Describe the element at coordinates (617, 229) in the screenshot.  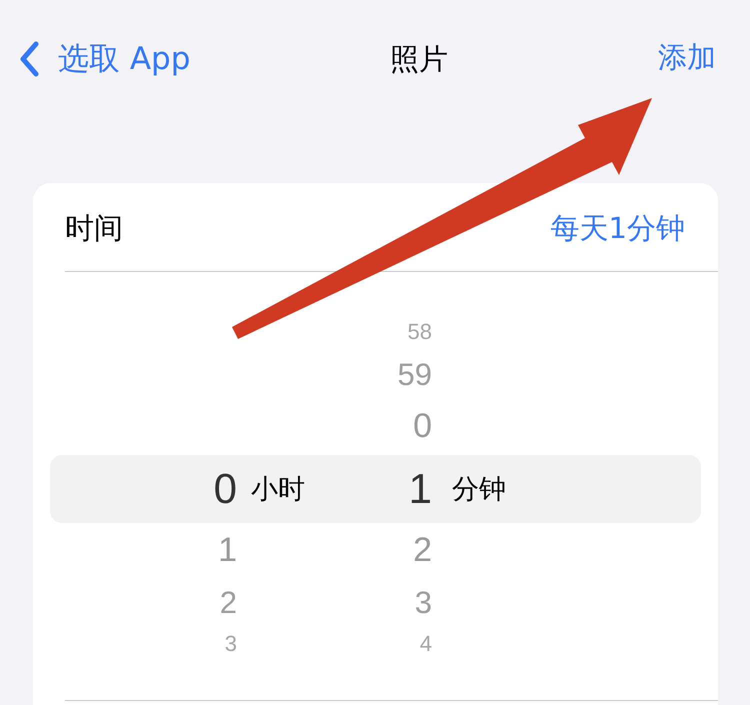
I see `setting-value: 每天1分钟` at that location.